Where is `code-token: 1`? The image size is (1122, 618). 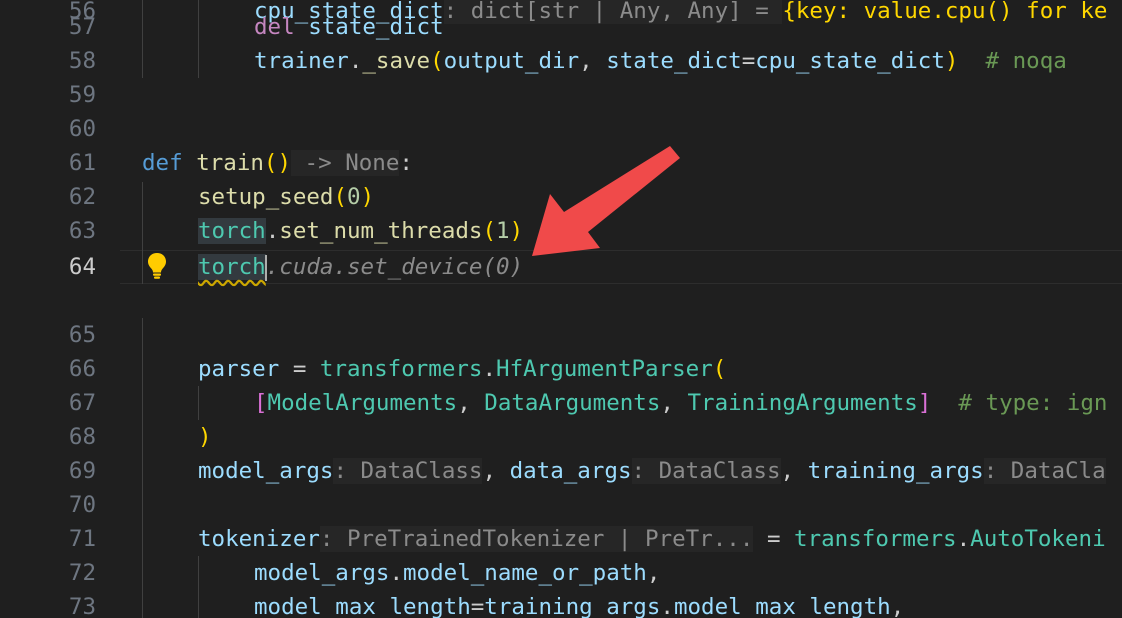
code-token: 1 is located at coordinates (503, 231).